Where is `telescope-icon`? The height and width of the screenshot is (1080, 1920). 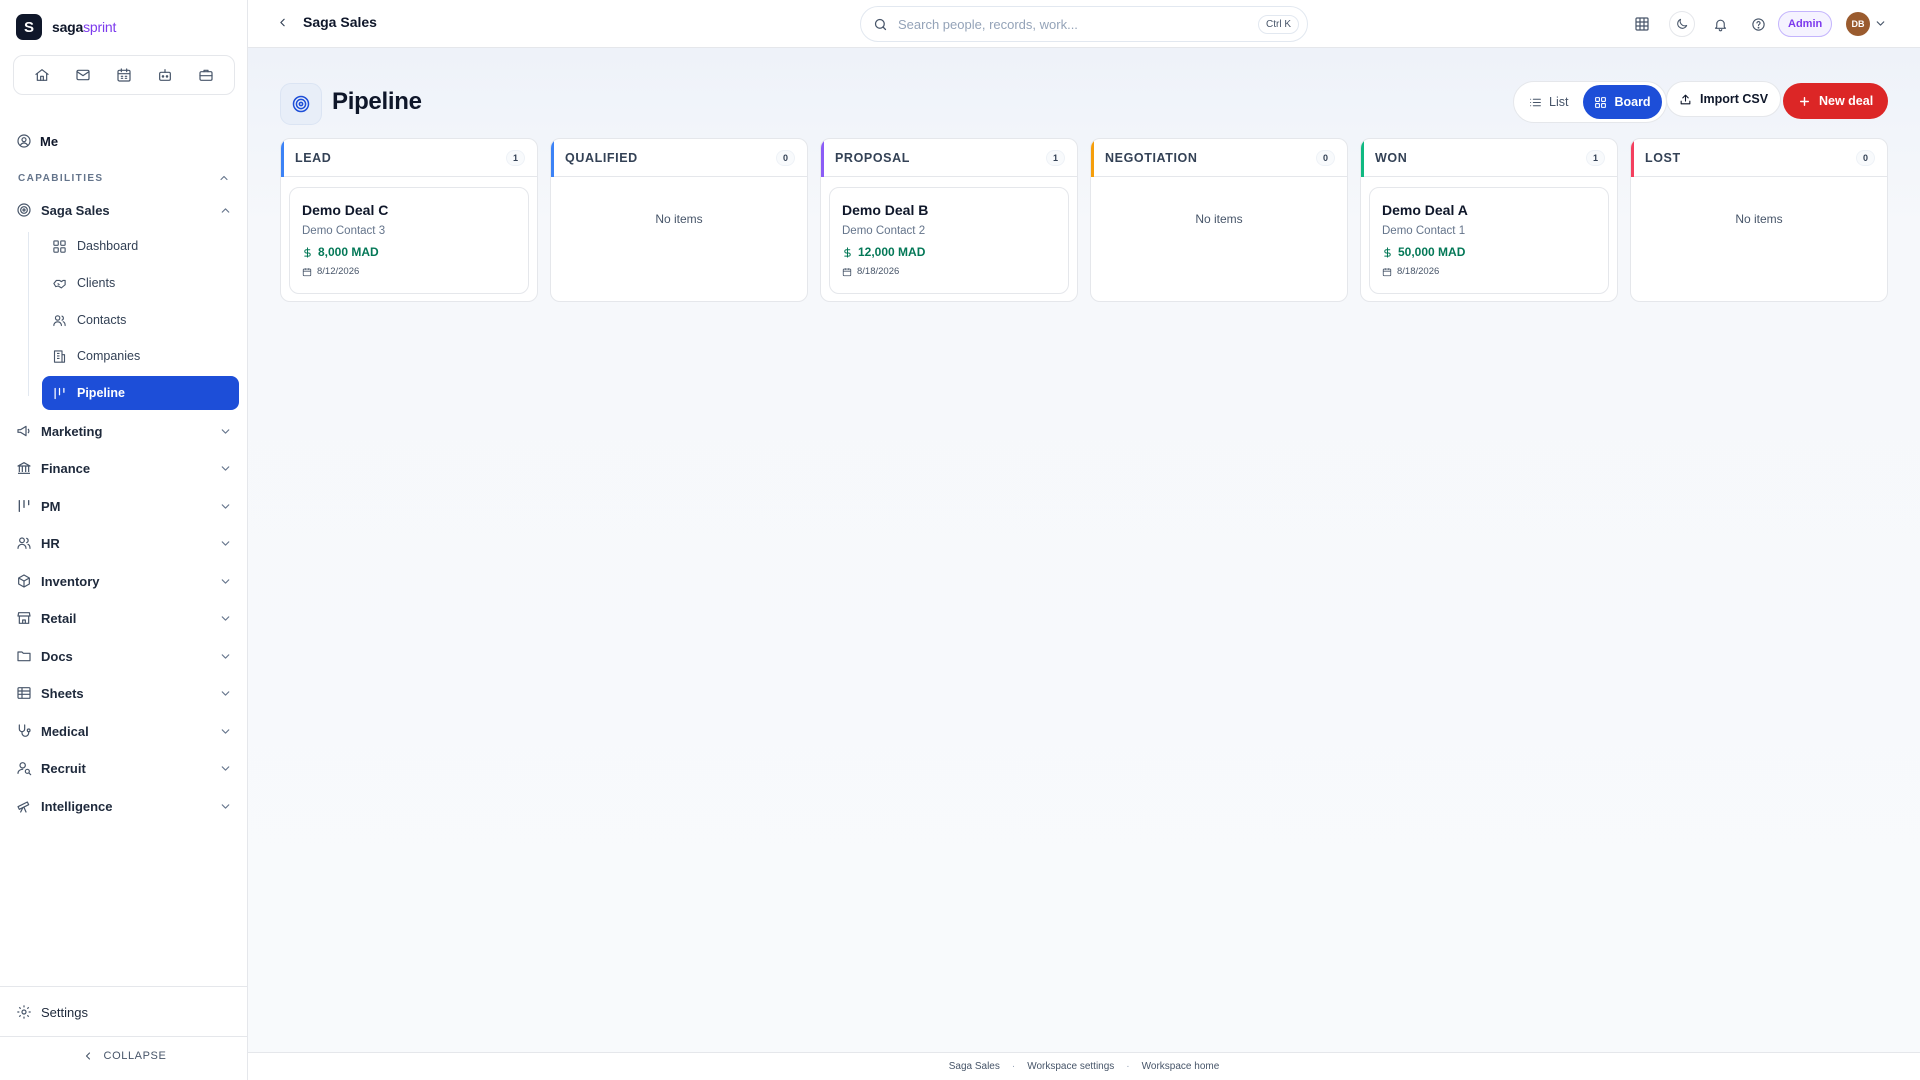
telescope-icon is located at coordinates (24, 806).